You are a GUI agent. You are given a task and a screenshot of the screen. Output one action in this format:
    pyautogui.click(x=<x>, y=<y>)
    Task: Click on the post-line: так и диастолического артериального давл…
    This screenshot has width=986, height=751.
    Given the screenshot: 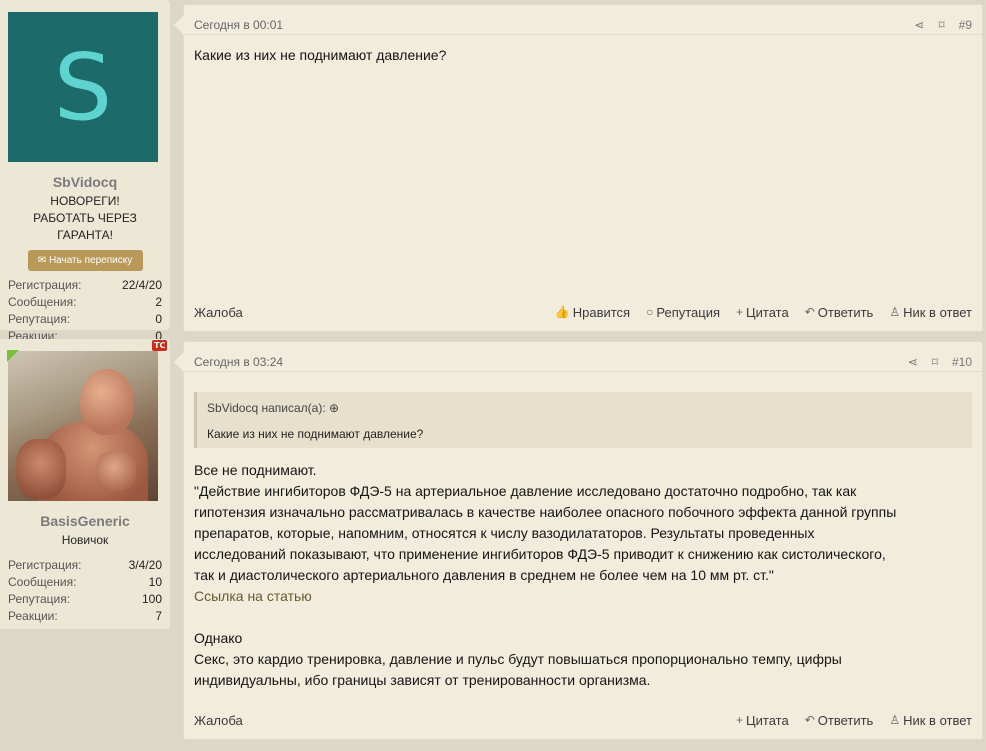 What is the action you would take?
    pyautogui.click(x=484, y=575)
    